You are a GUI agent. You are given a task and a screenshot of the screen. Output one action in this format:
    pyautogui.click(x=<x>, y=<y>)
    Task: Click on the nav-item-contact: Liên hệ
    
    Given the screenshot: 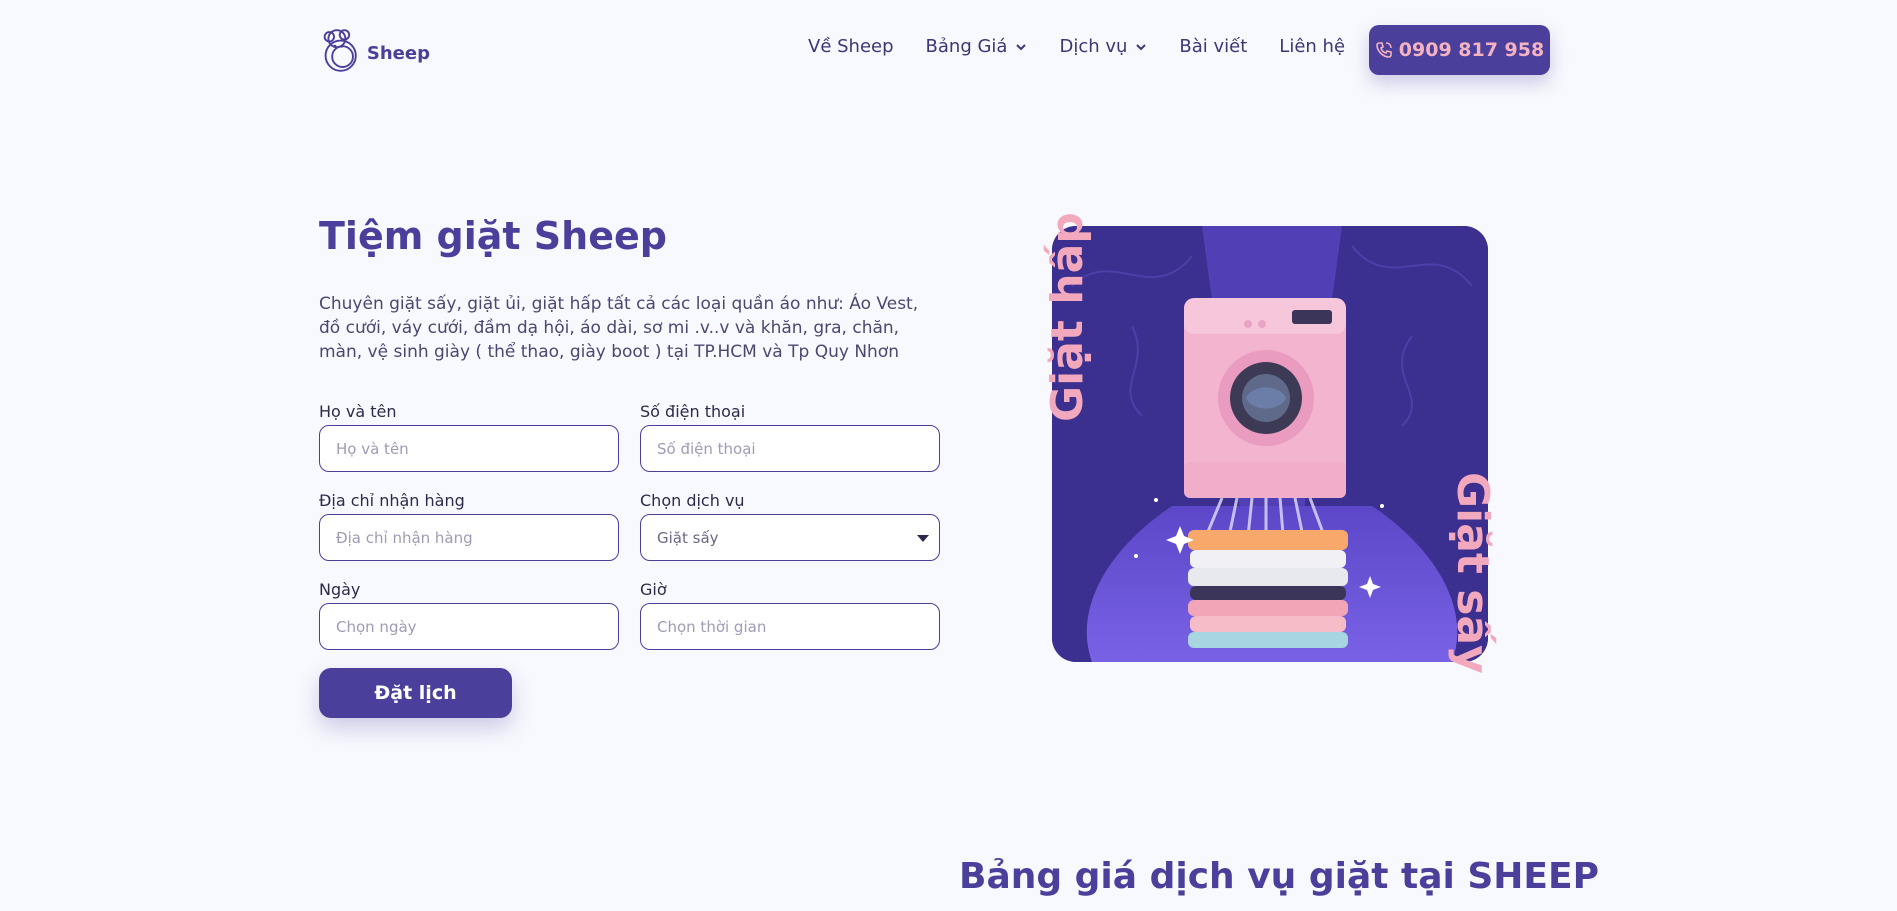 What is the action you would take?
    pyautogui.click(x=1312, y=46)
    